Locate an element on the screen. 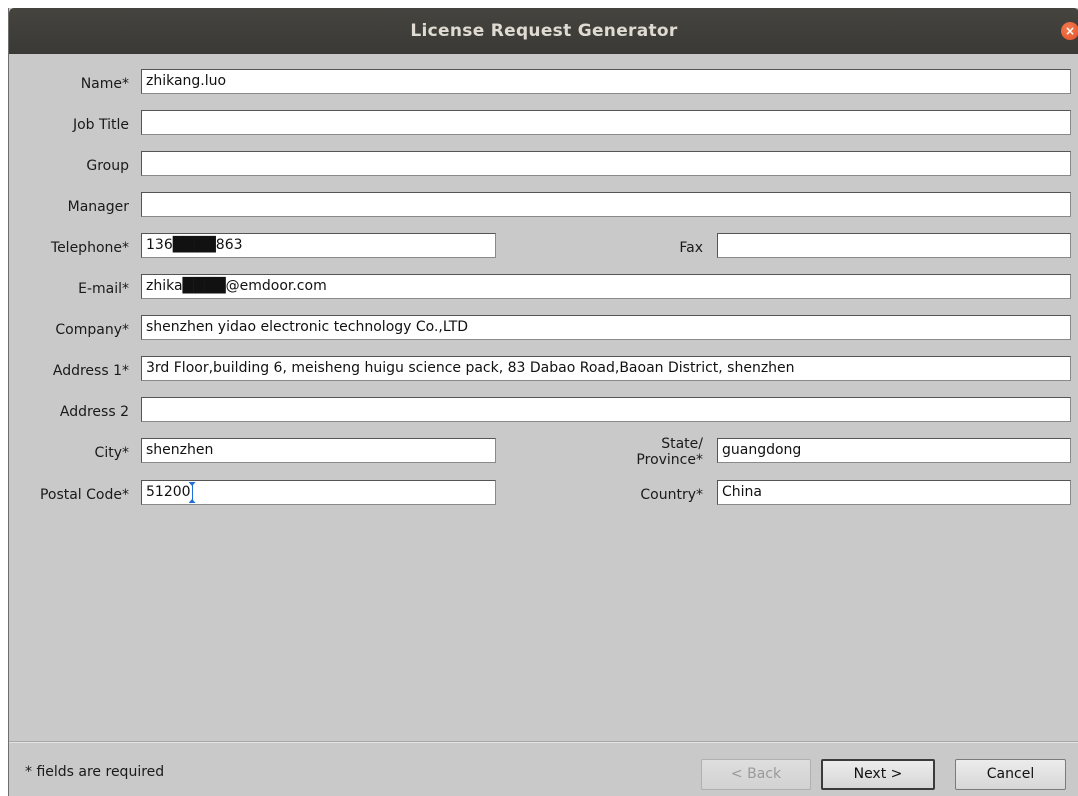 This screenshot has width=1078, height=796. close-icon: × is located at coordinates (1069, 31).